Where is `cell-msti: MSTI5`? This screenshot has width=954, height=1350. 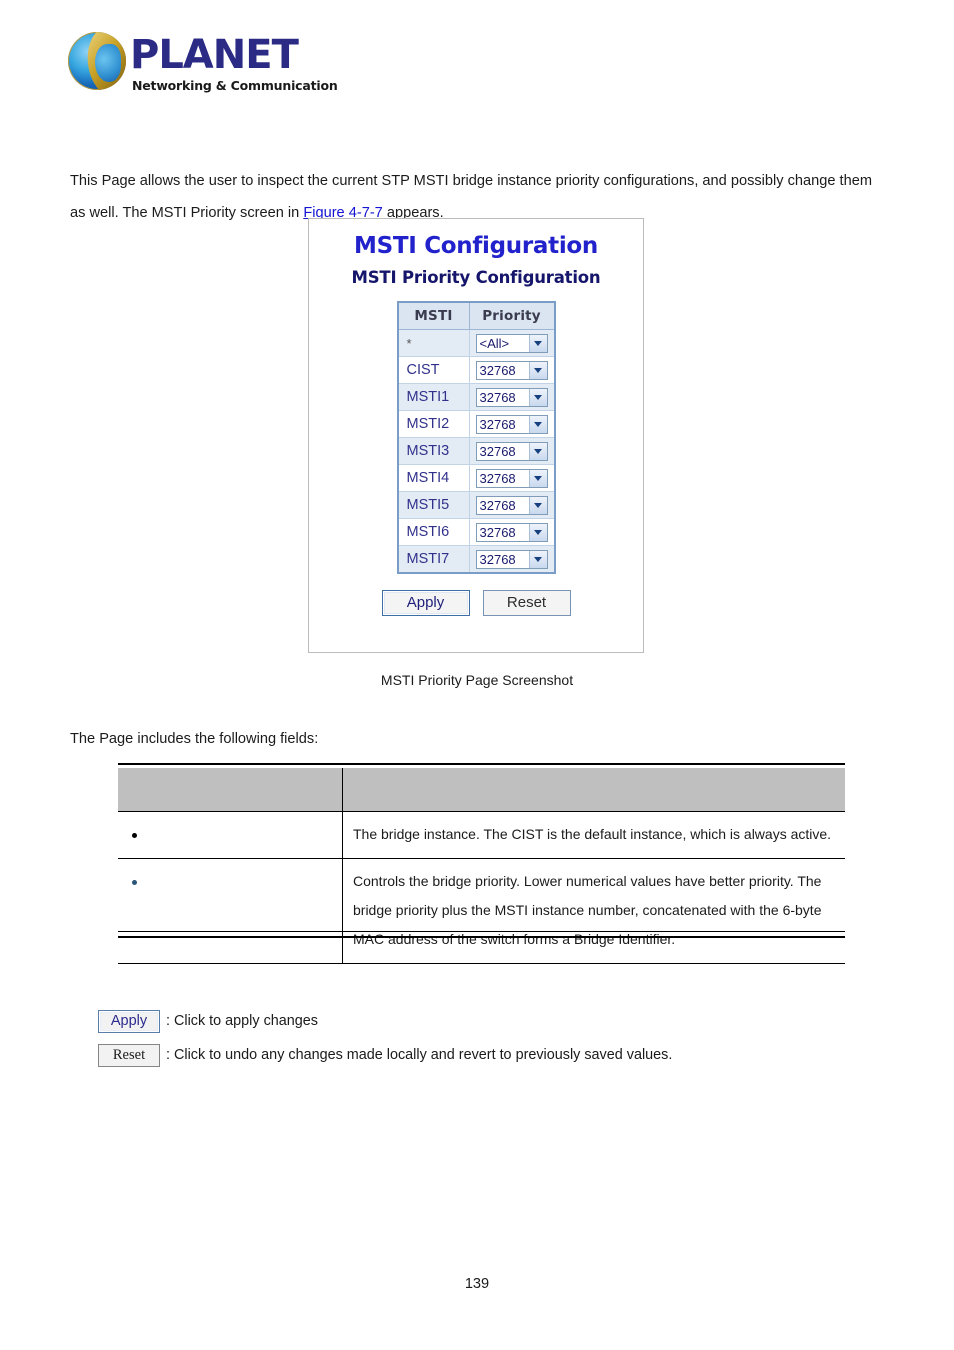
cell-msti: MSTI5 is located at coordinates (433, 505).